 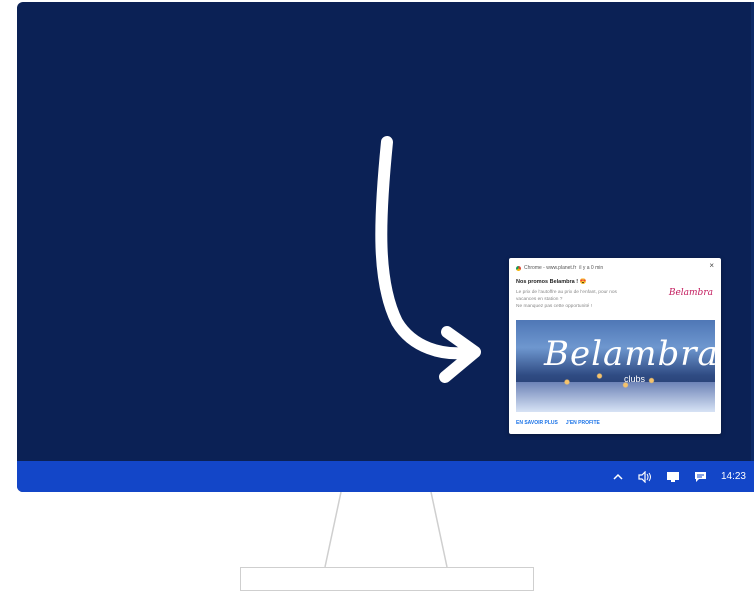 I want to click on chrome-icon, so click(x=518, y=268).